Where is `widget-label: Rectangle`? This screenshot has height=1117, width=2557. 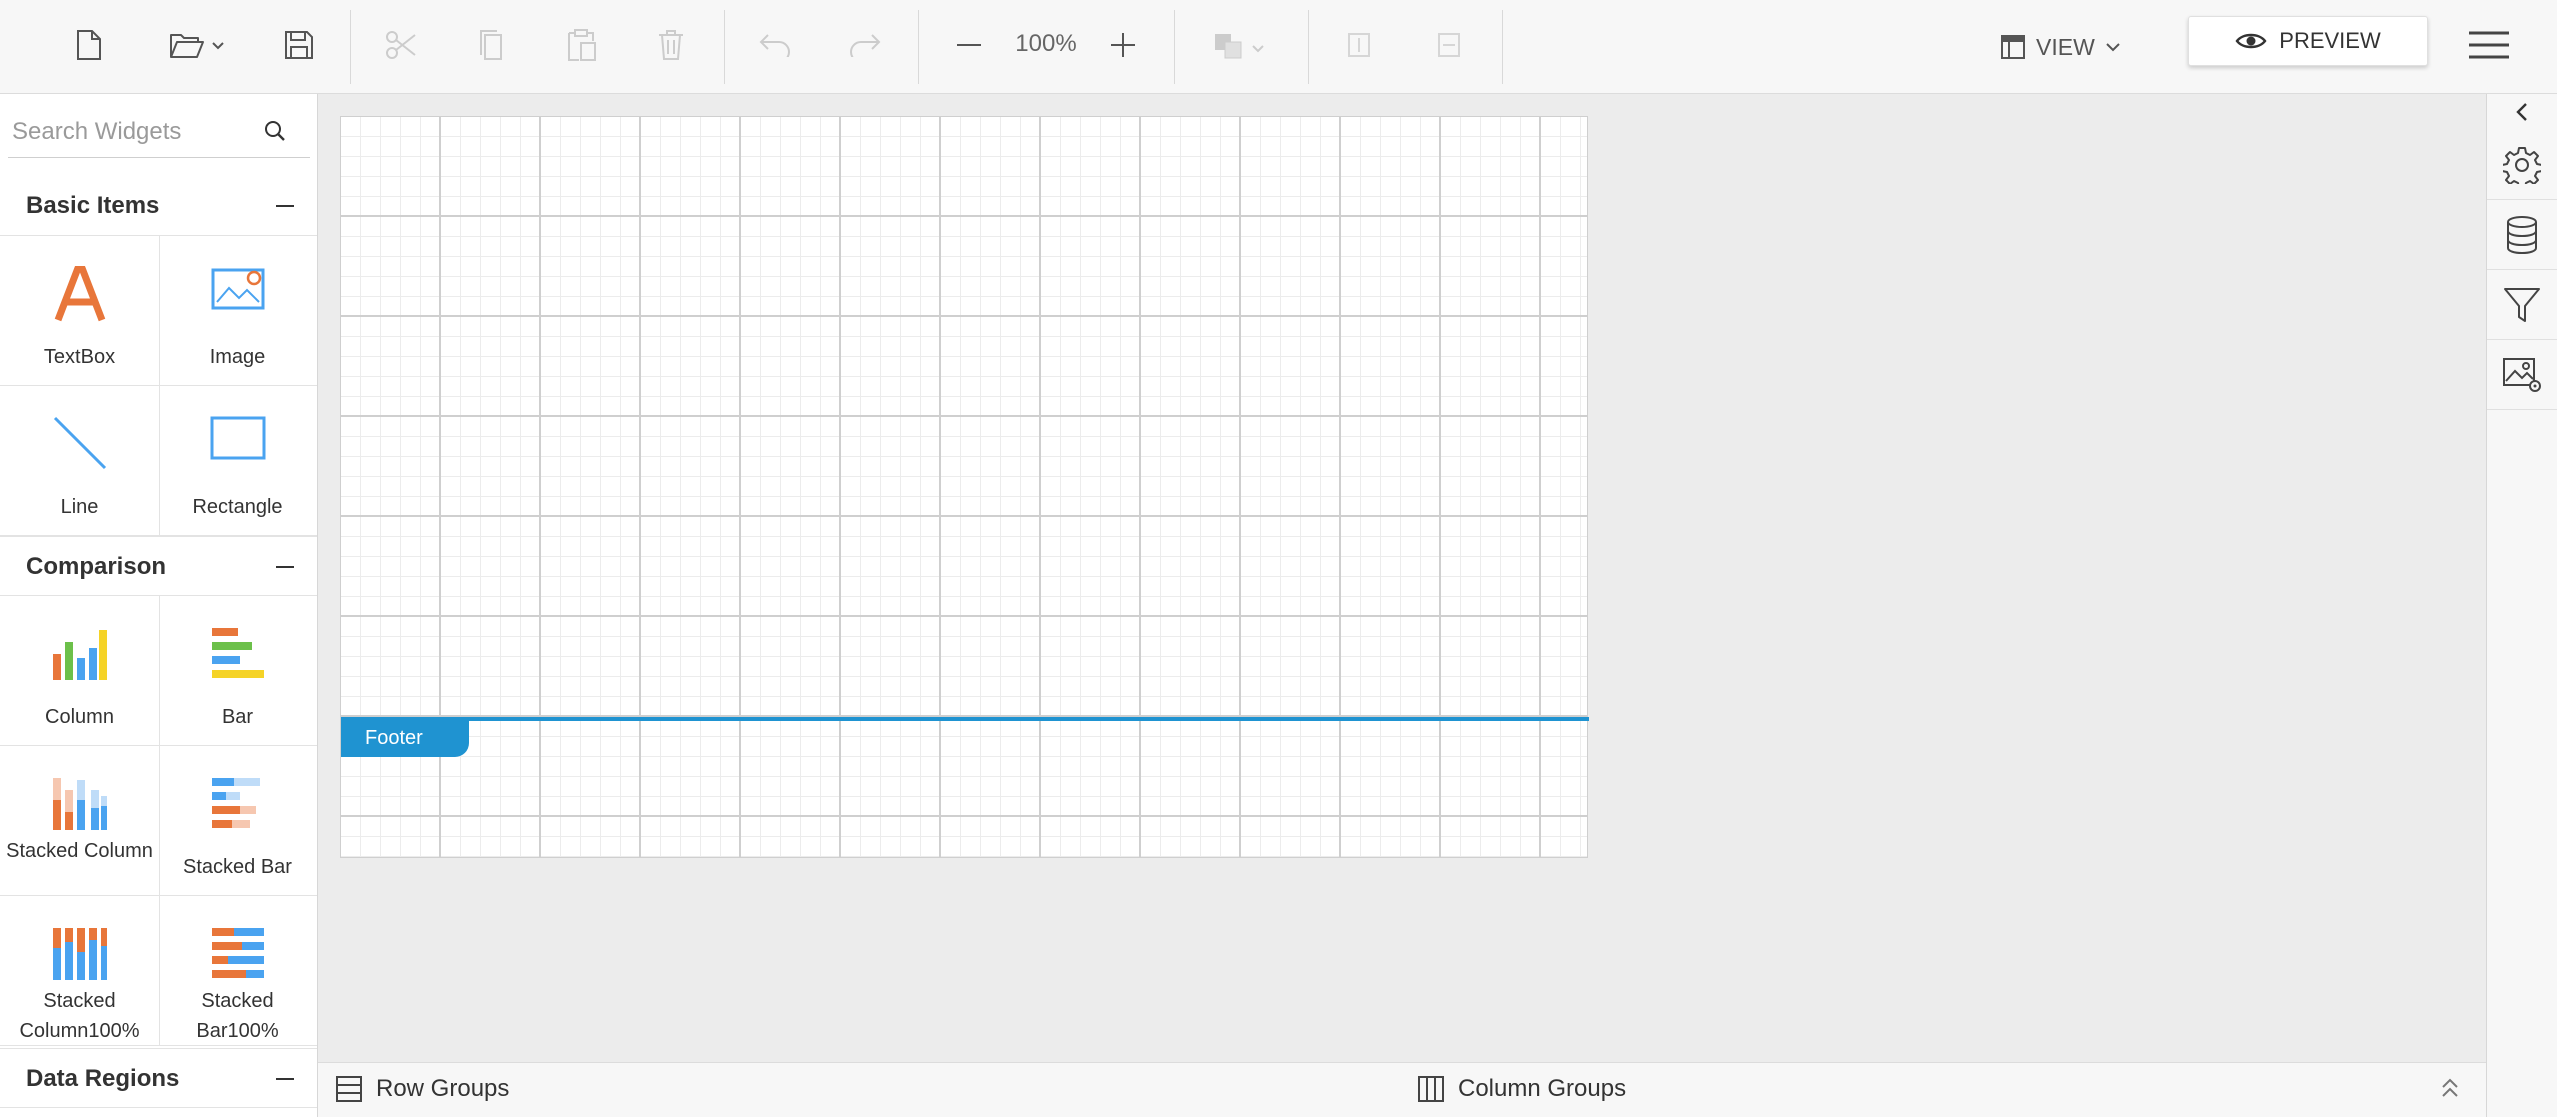 widget-label: Rectangle is located at coordinates (237, 507).